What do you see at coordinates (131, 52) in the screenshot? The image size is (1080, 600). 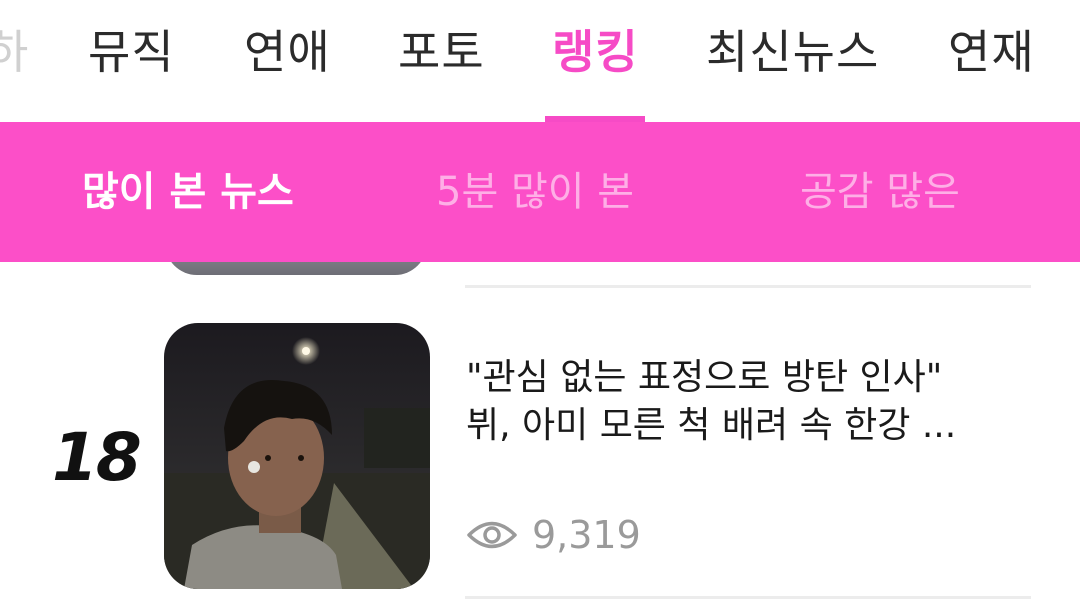 I see `nav-item-music: 뮤직` at bounding box center [131, 52].